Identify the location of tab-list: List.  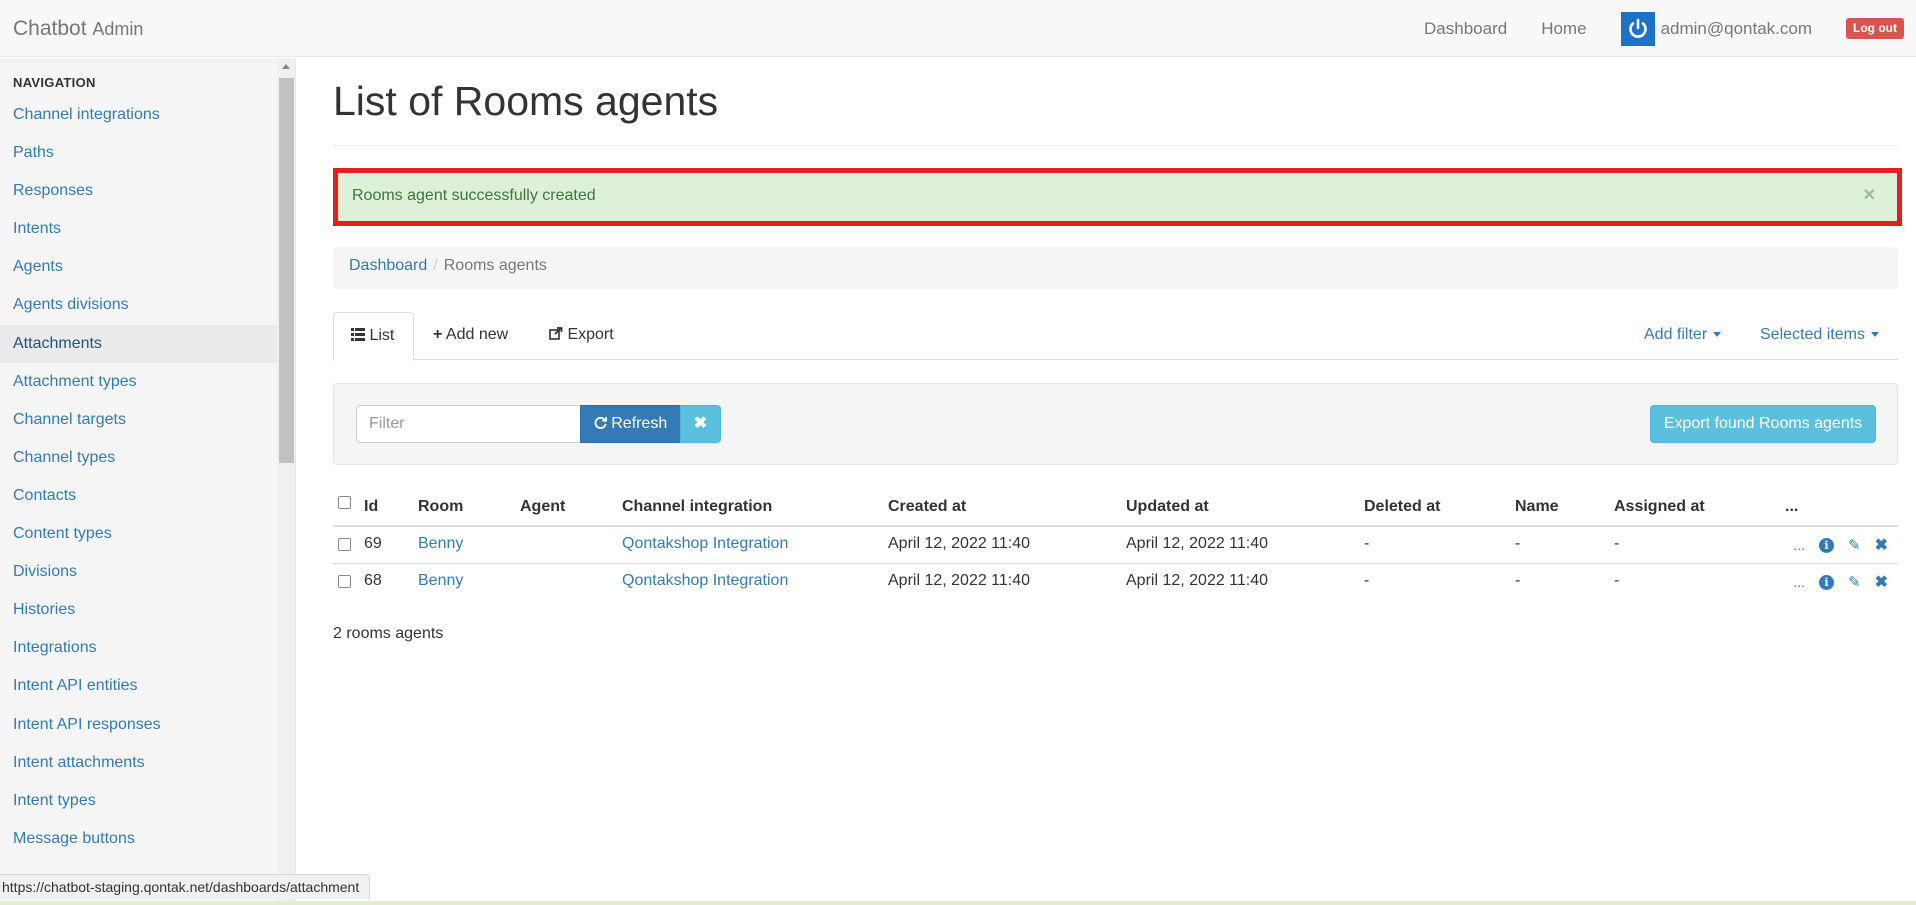
(373, 336).